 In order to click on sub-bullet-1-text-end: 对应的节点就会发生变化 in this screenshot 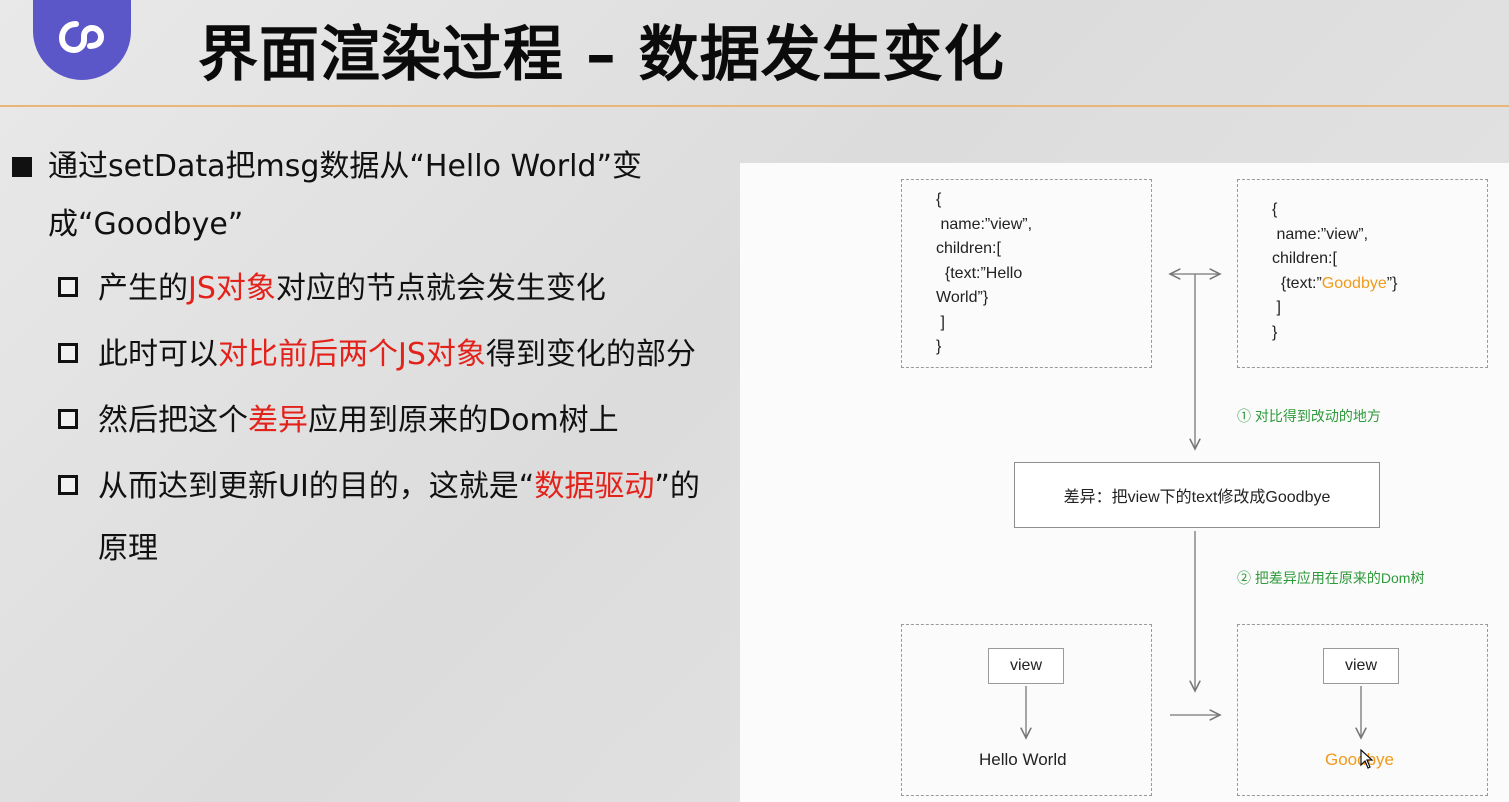, I will do `click(440, 288)`.